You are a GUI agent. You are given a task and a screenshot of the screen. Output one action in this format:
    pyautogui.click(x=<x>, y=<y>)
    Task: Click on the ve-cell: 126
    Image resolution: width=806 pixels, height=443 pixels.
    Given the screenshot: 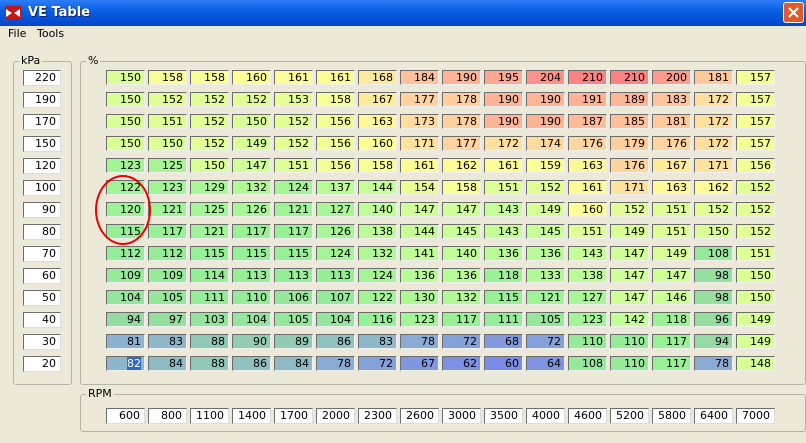 What is the action you would take?
    pyautogui.click(x=335, y=231)
    